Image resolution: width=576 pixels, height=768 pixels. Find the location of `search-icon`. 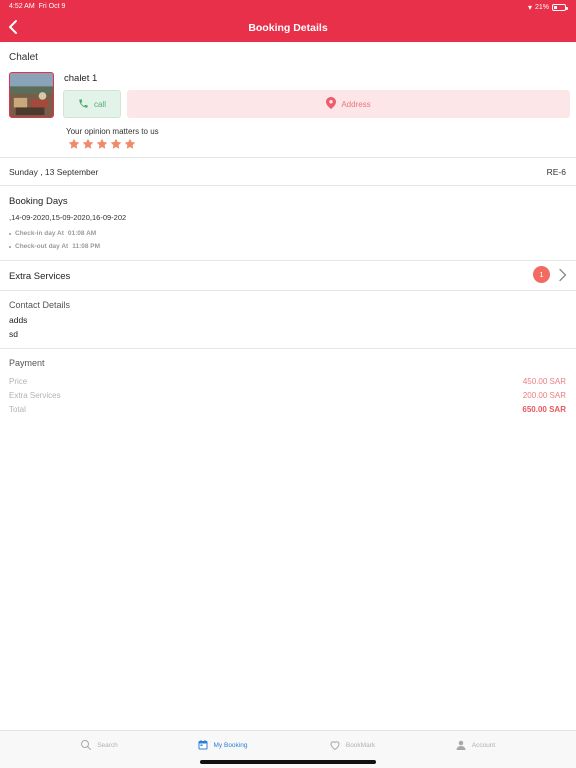

search-icon is located at coordinates (86, 745).